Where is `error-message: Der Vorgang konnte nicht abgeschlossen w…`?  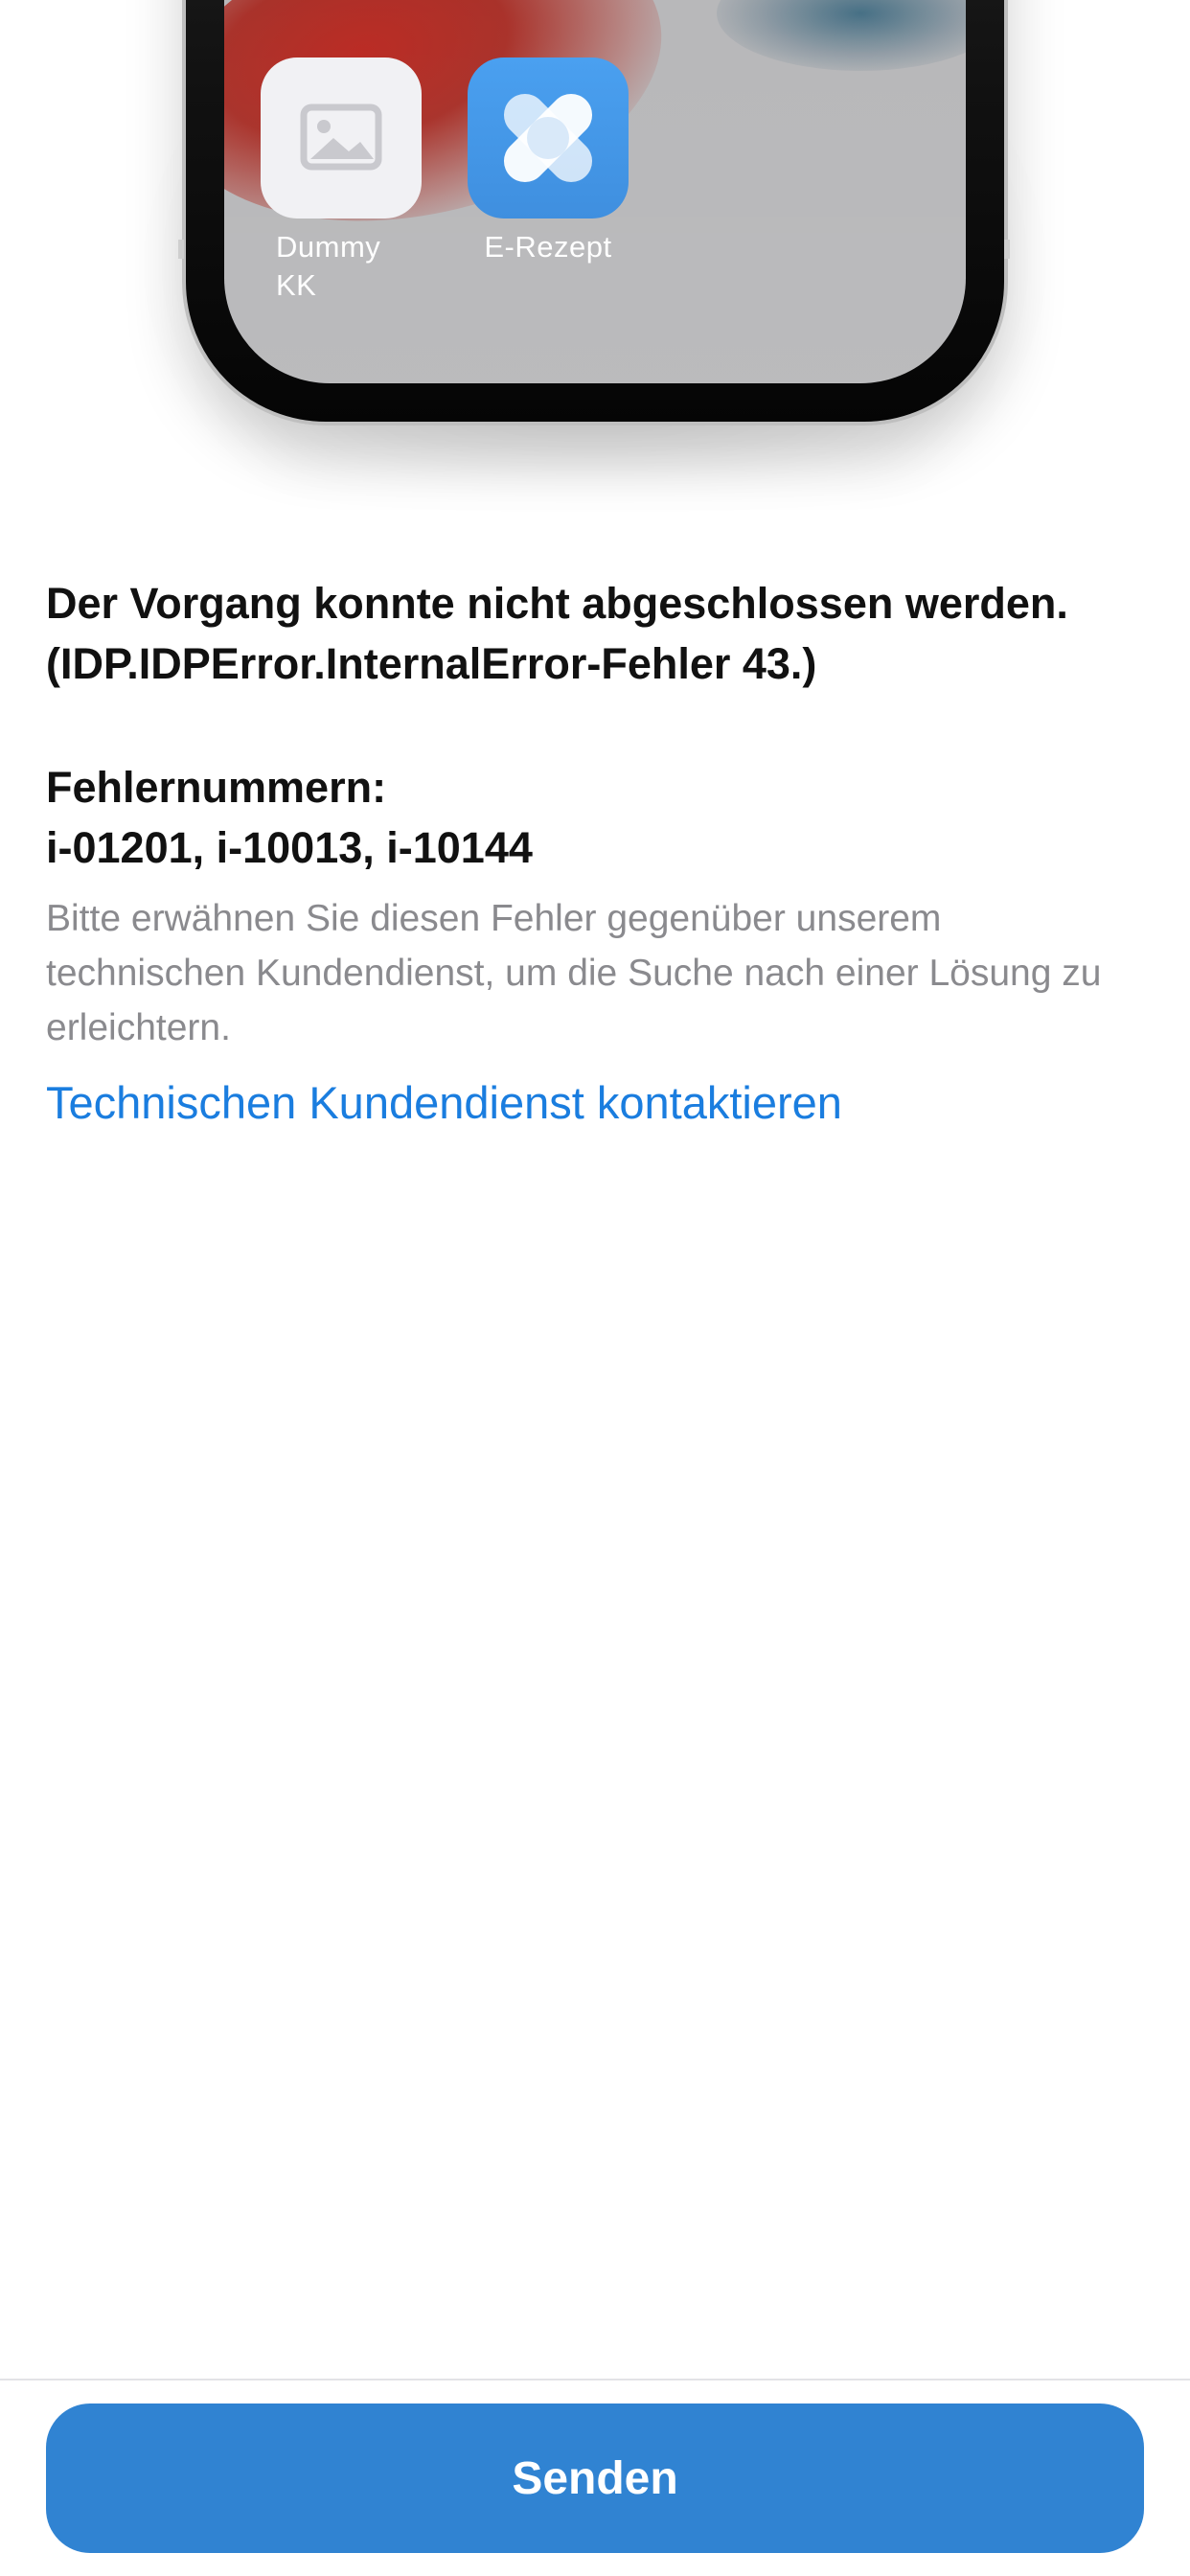 error-message: Der Vorgang konnte nicht abgeschlossen w… is located at coordinates (557, 633).